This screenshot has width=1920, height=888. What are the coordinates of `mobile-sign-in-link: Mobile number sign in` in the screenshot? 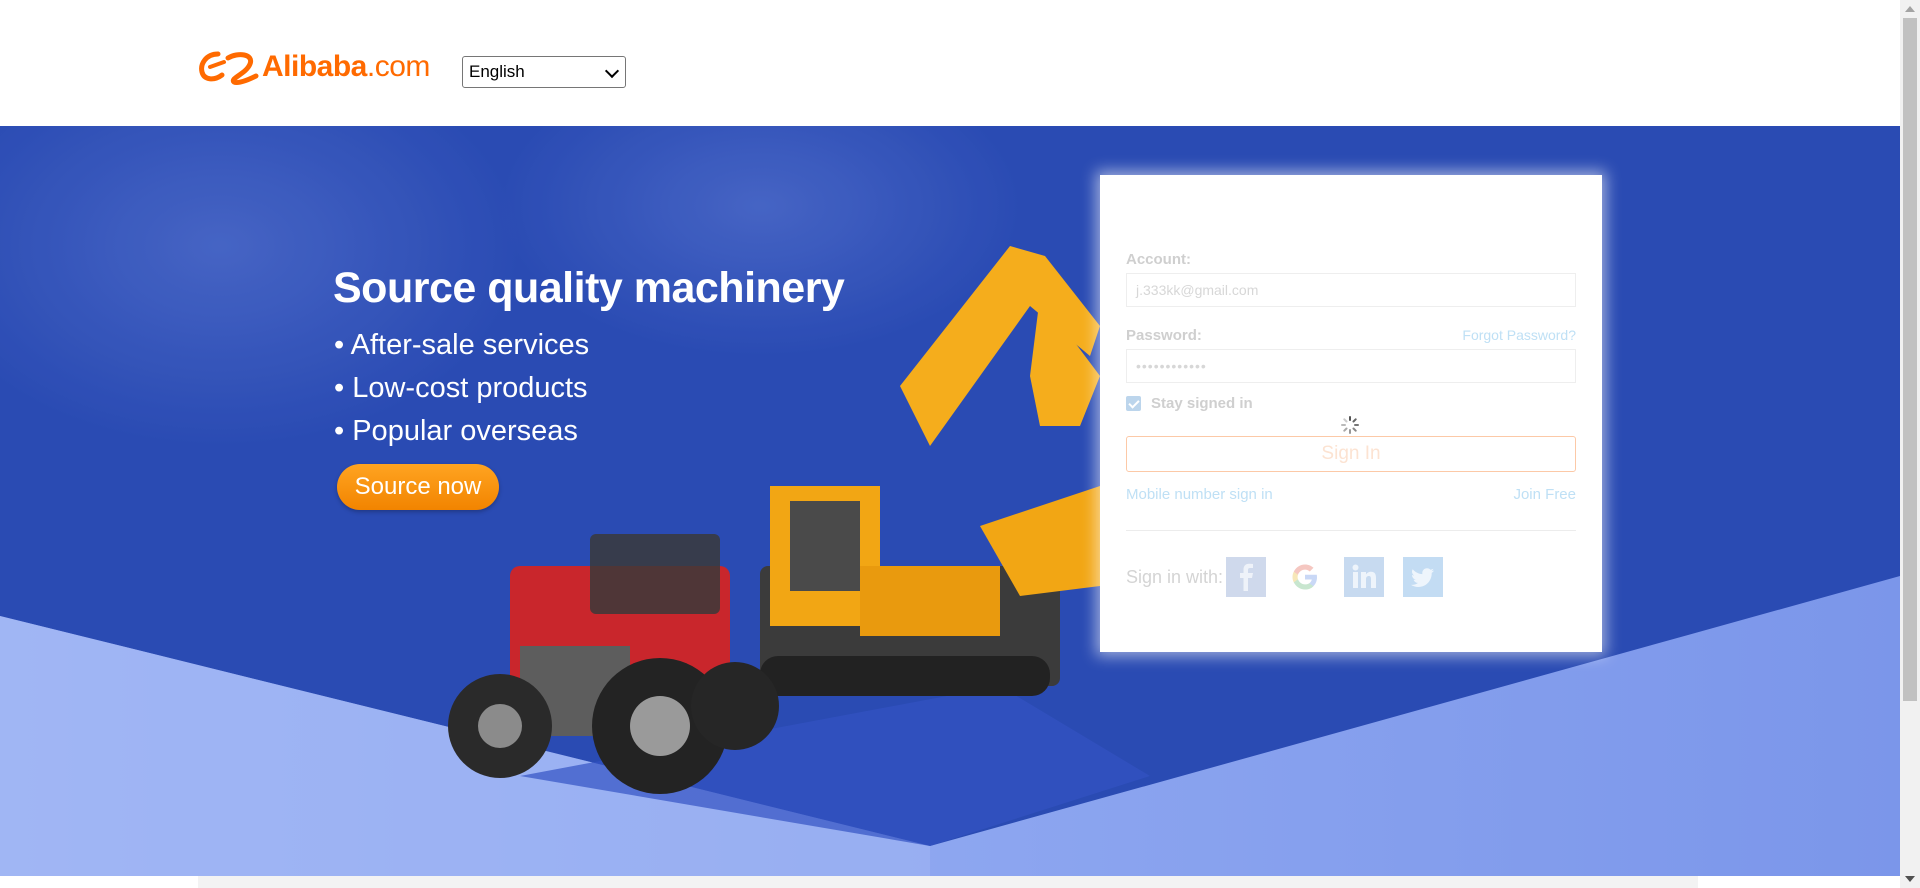 It's located at (1199, 494).